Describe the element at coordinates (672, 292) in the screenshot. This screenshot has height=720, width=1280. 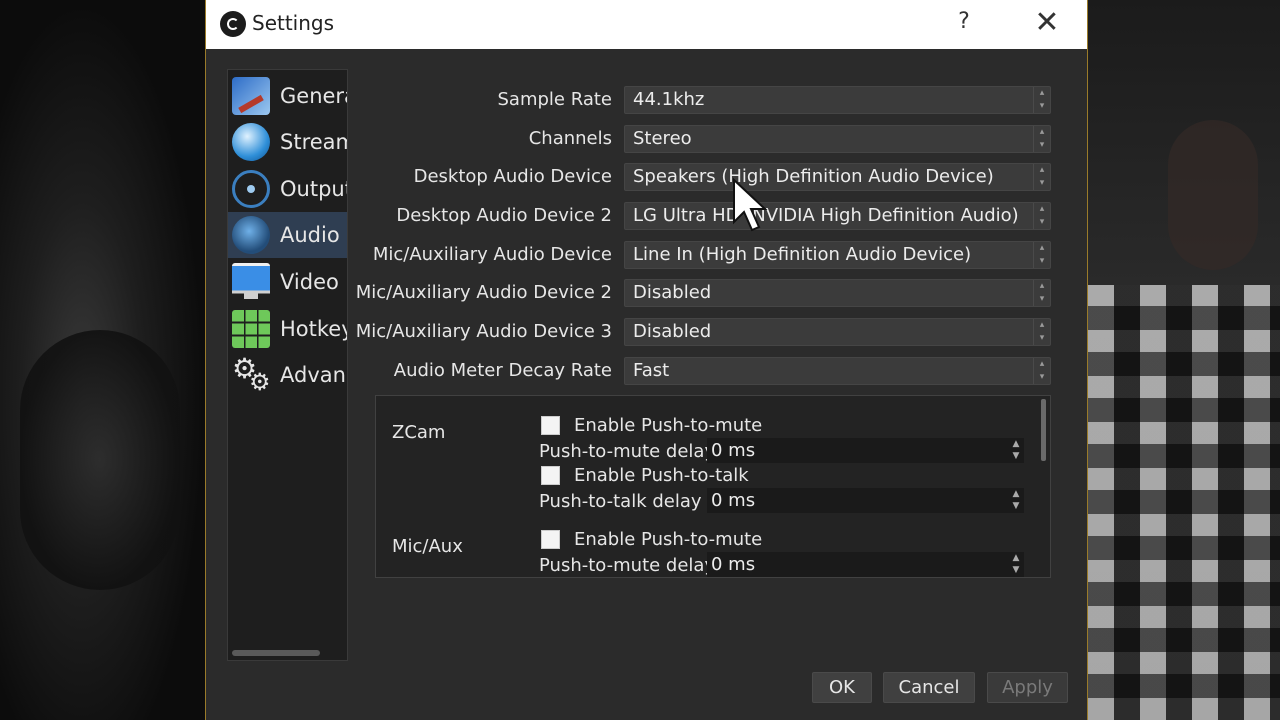
I see `mic-aux-device-2-value: Disabled` at that location.